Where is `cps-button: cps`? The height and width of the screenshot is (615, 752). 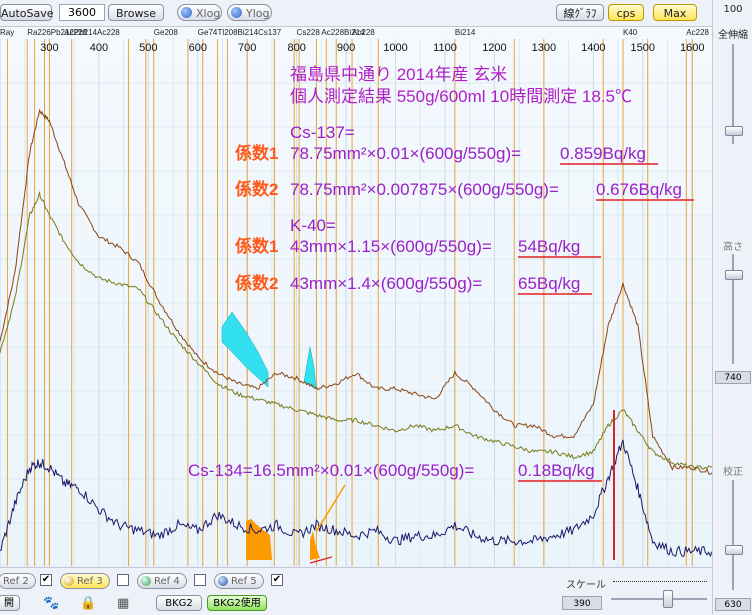
cps-button: cps is located at coordinates (626, 12).